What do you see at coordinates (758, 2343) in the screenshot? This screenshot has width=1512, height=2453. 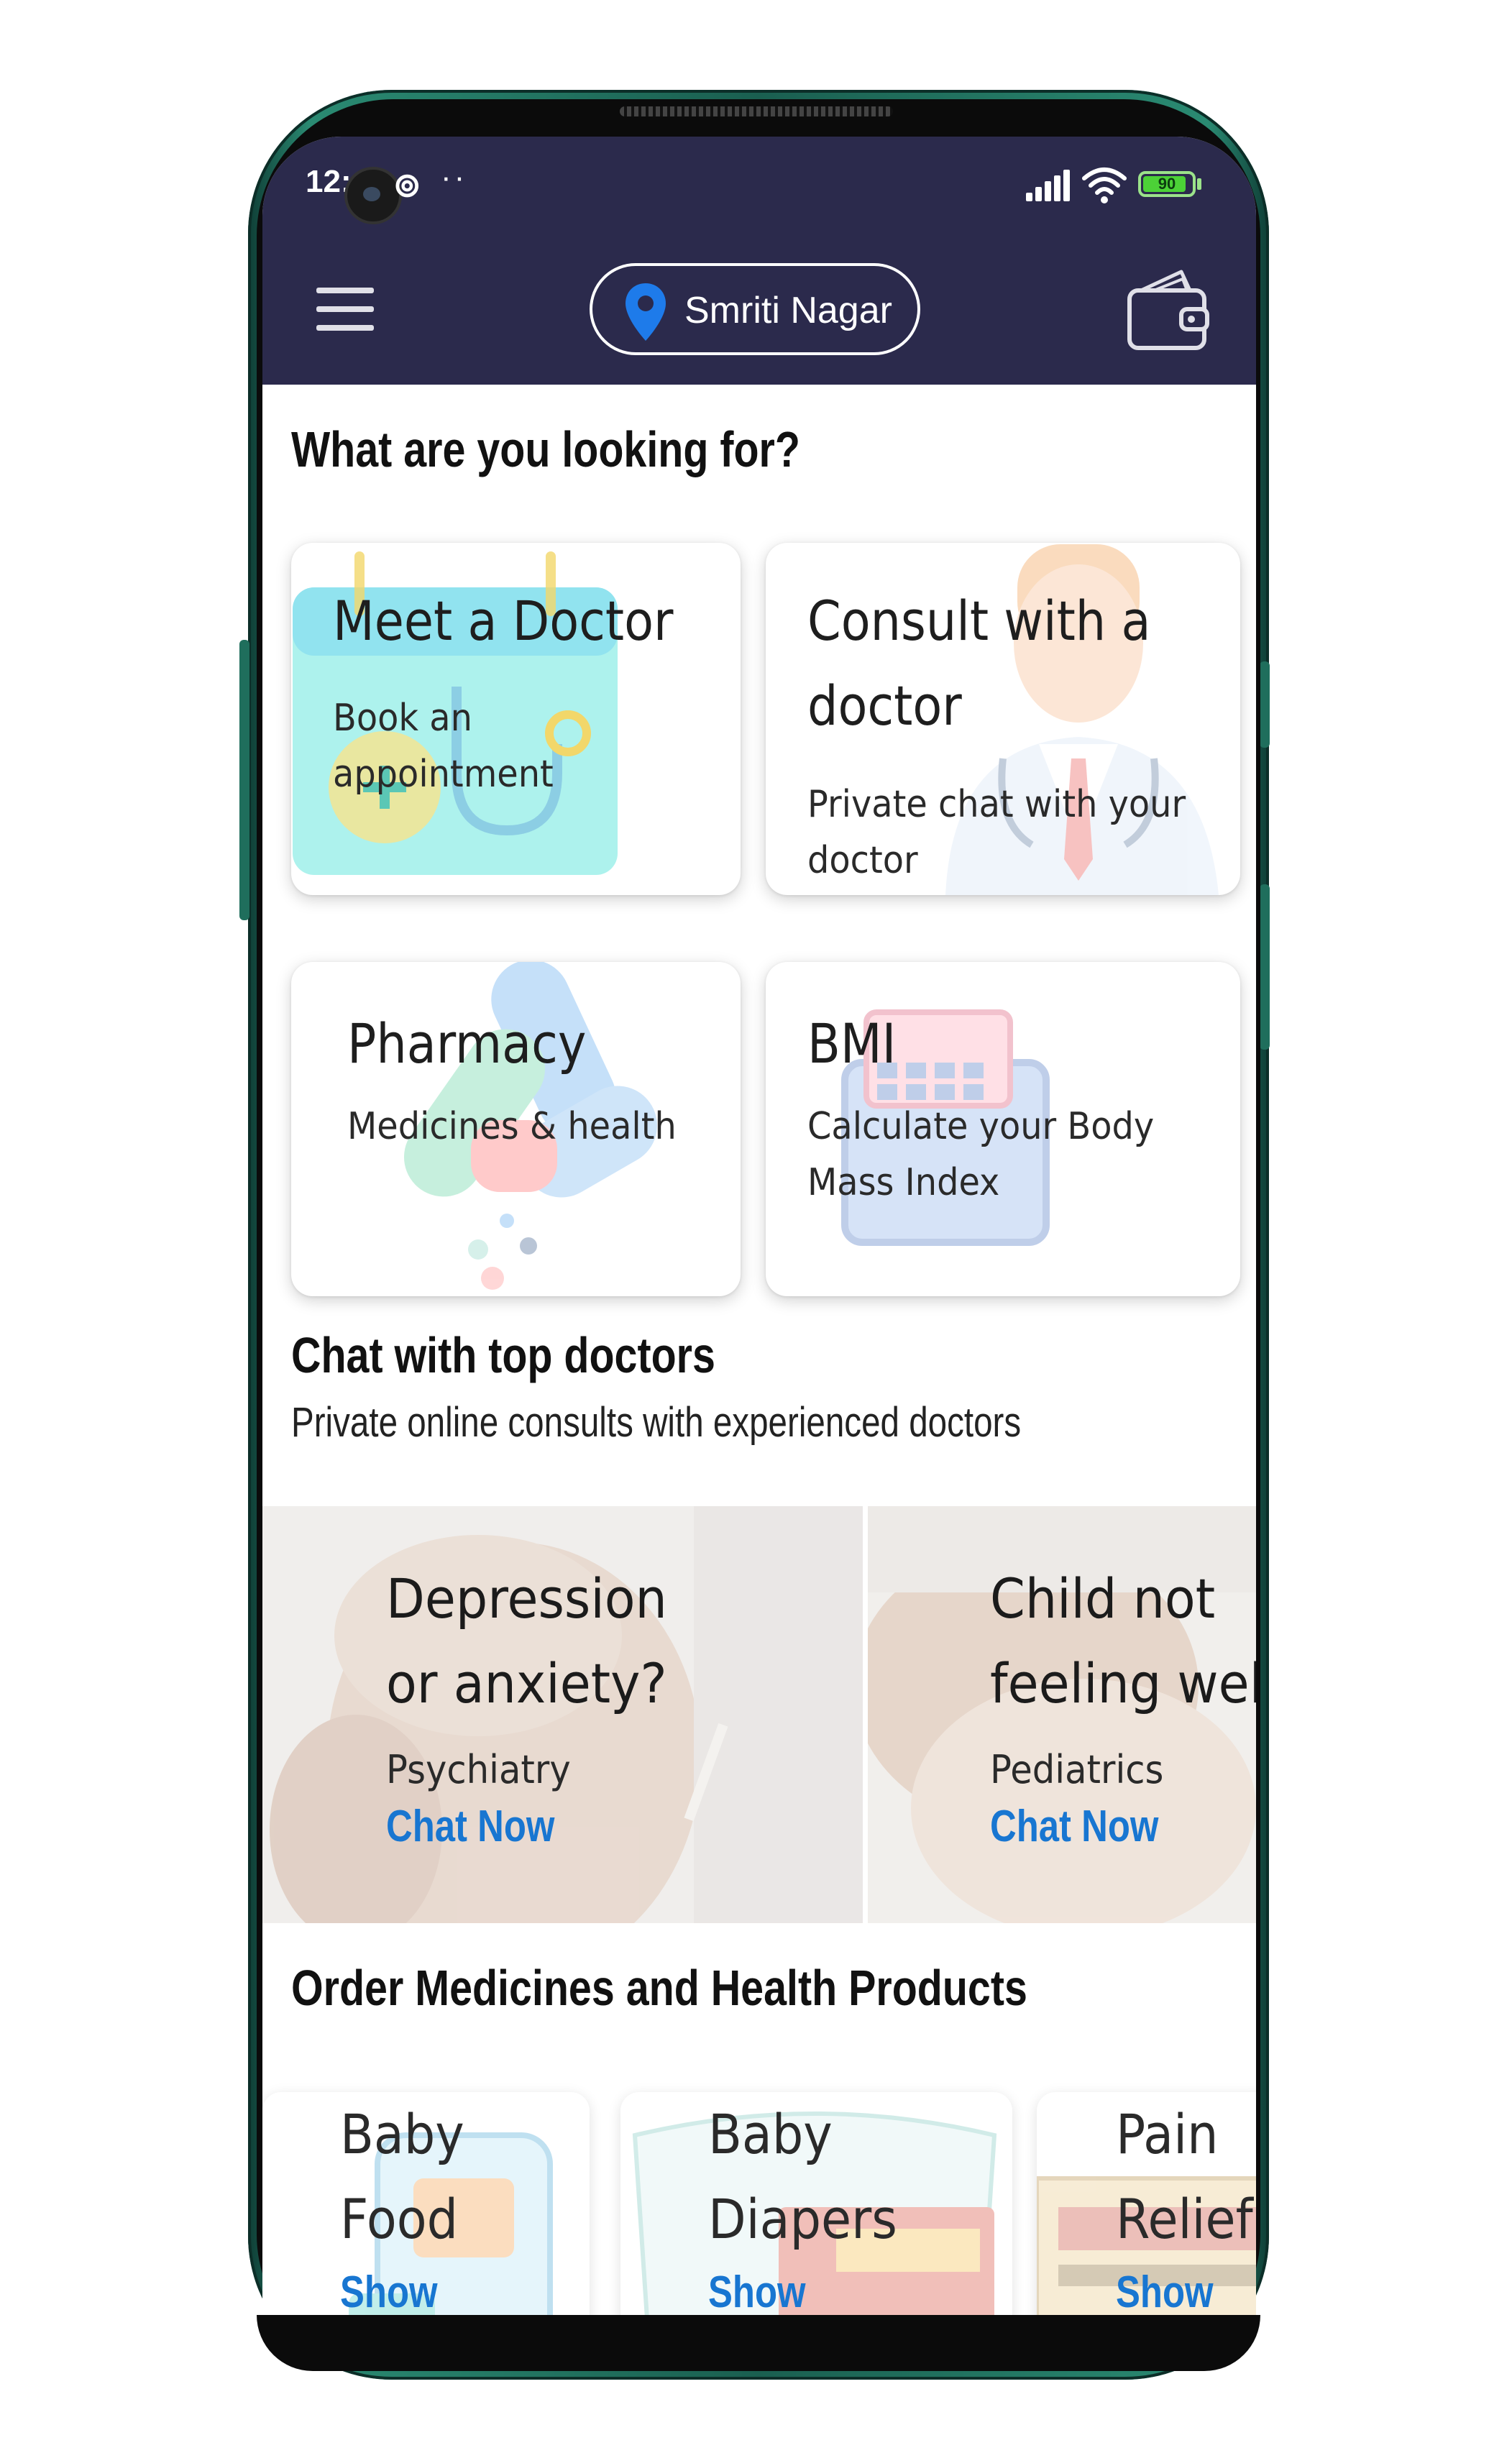 I see `phone-bottom-bezel` at bounding box center [758, 2343].